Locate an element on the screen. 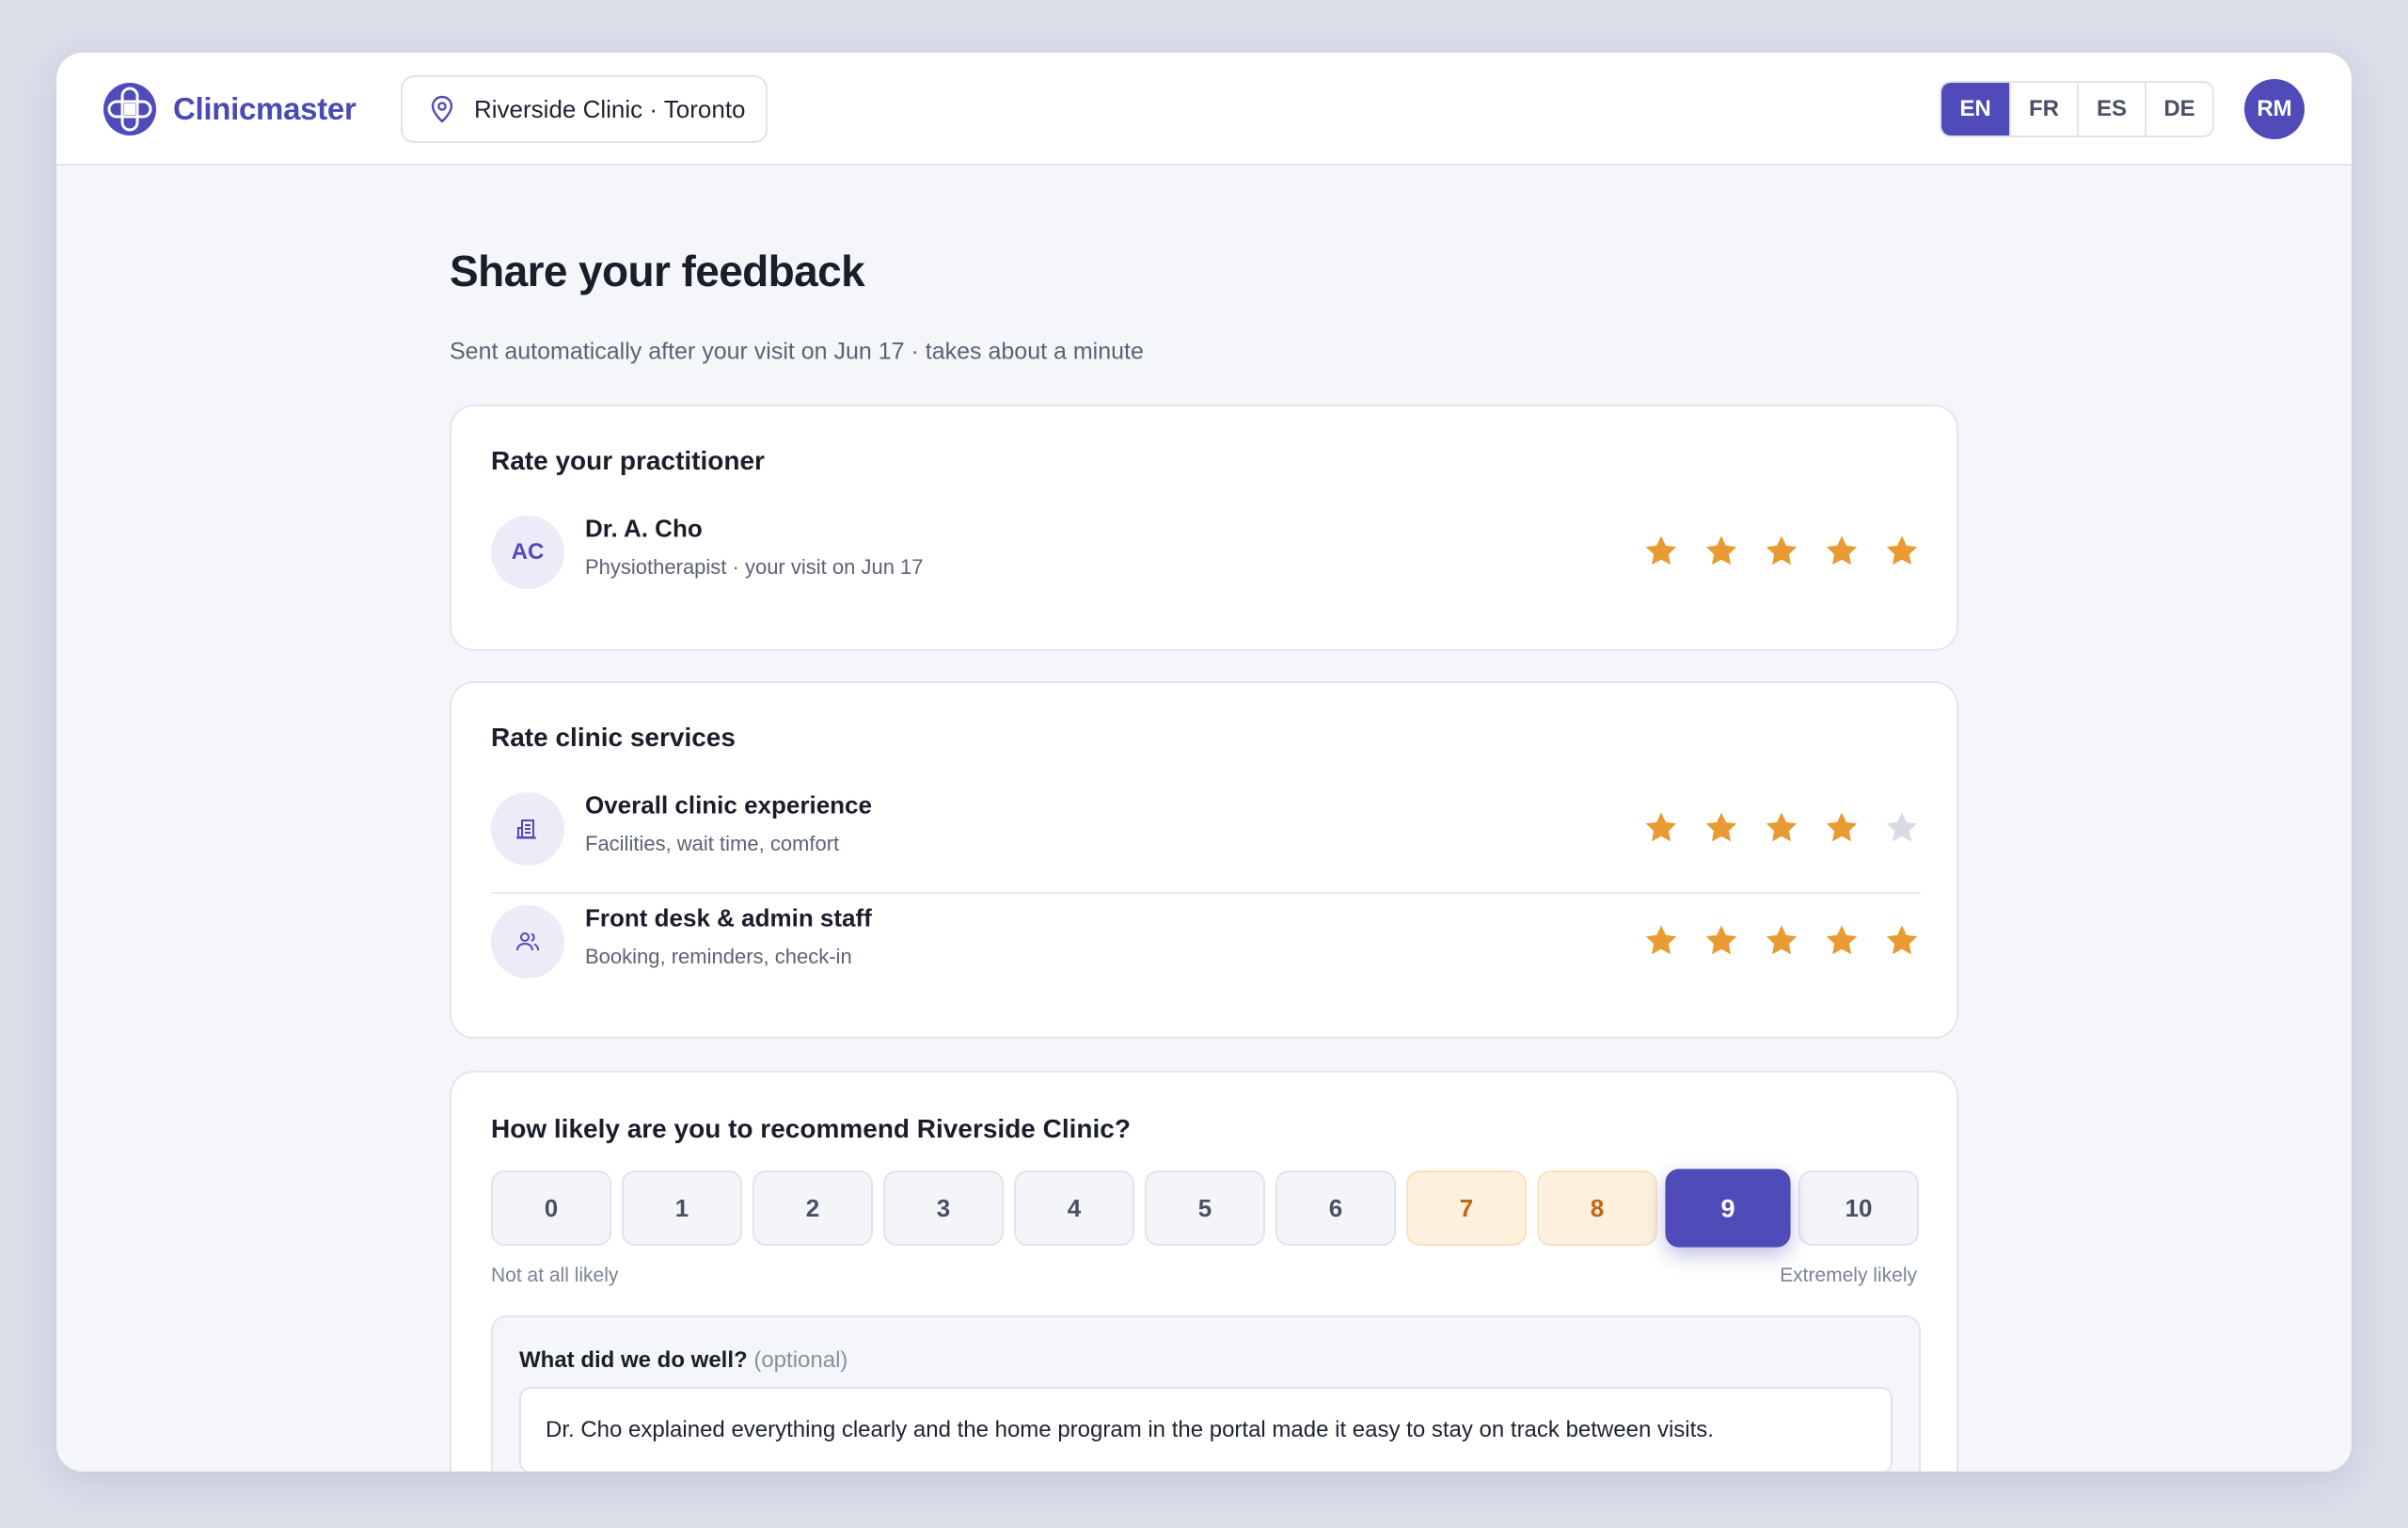 Image resolution: width=2408 pixels, height=1528 pixels. nps-low-label: Not at all likely is located at coordinates (555, 1275).